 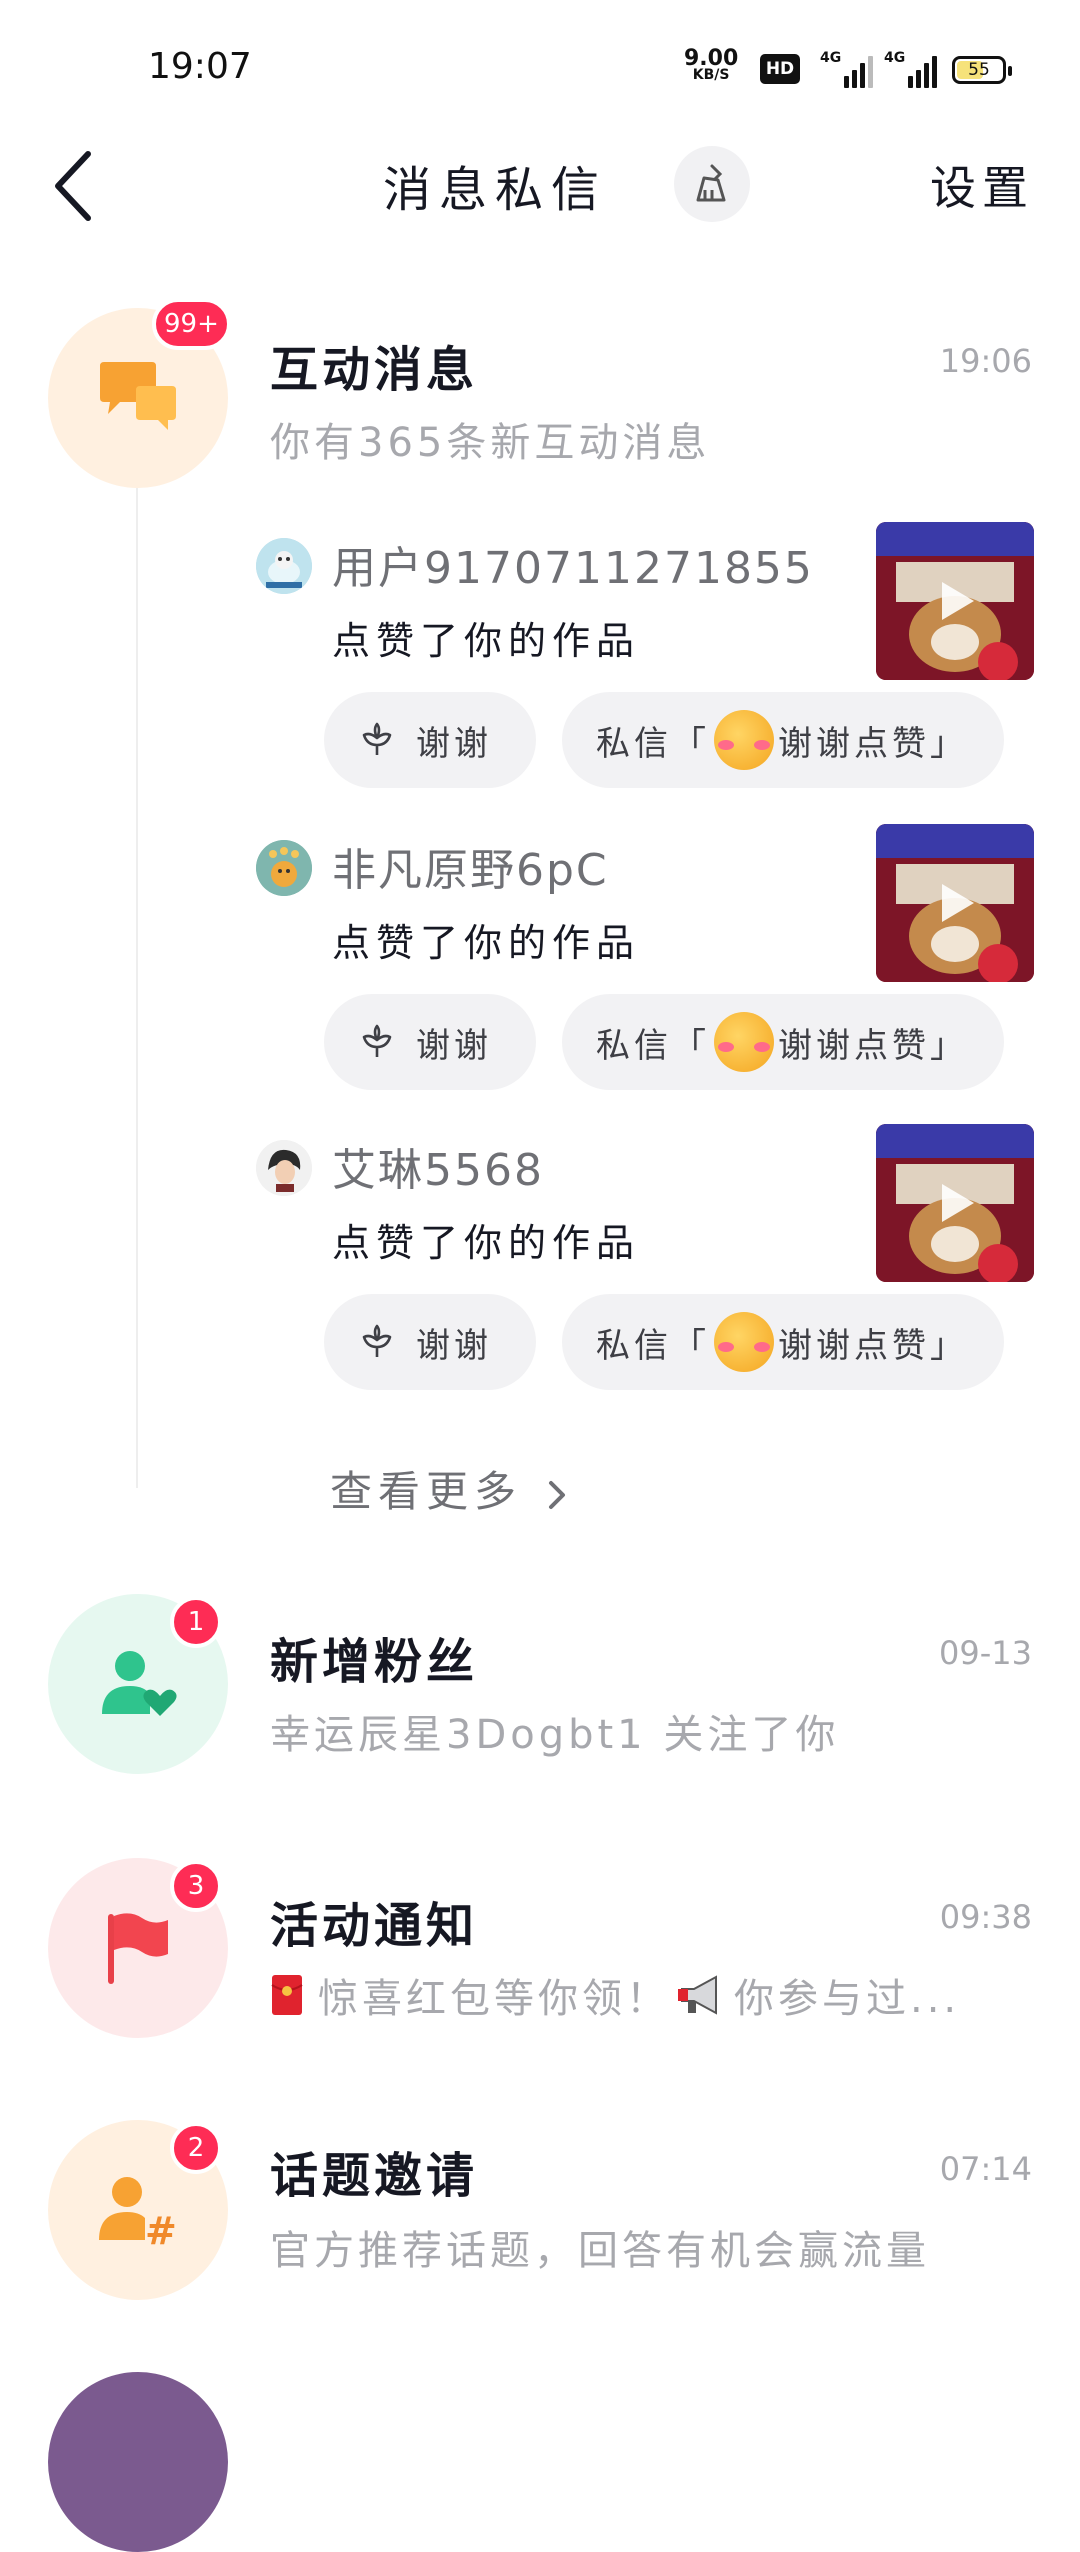 What do you see at coordinates (138, 2213) in the screenshot?
I see `person-hash-icon: #` at bounding box center [138, 2213].